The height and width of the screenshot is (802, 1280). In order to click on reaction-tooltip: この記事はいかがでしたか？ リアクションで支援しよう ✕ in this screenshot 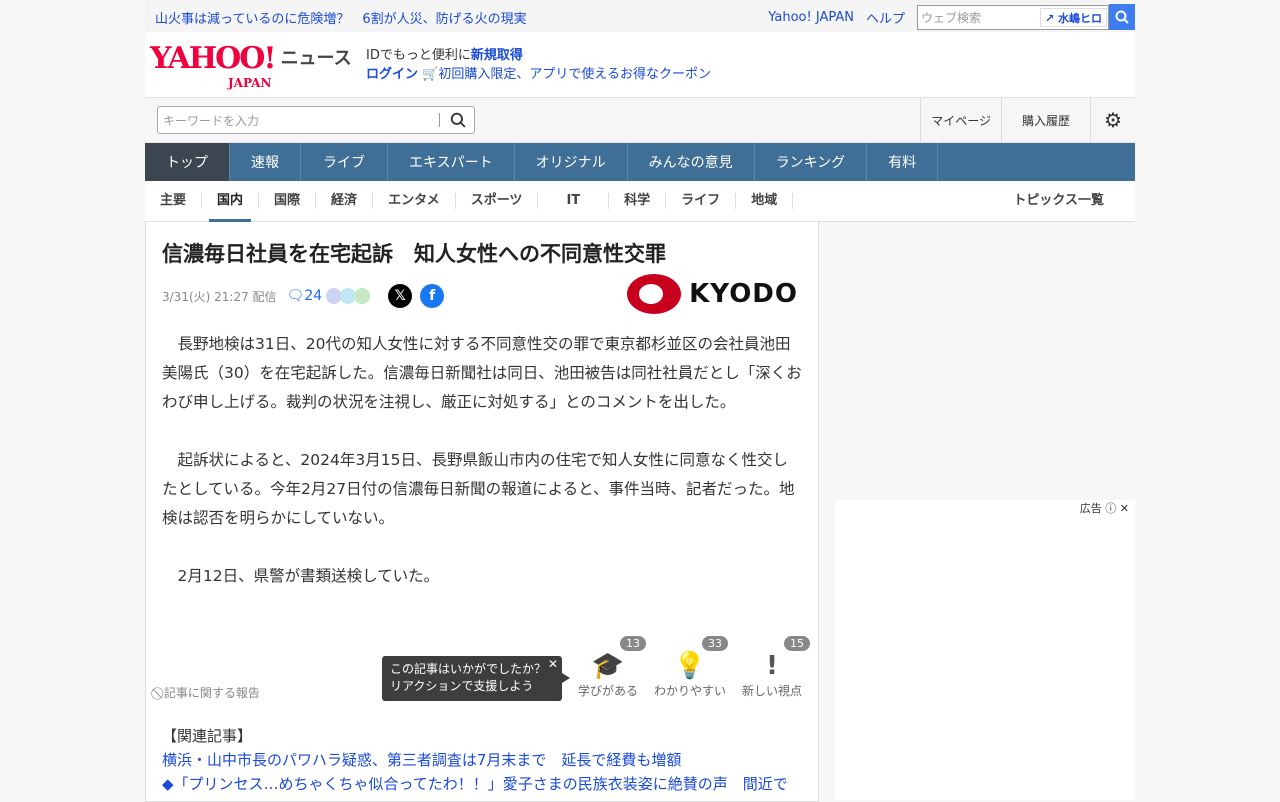, I will do `click(476, 678)`.